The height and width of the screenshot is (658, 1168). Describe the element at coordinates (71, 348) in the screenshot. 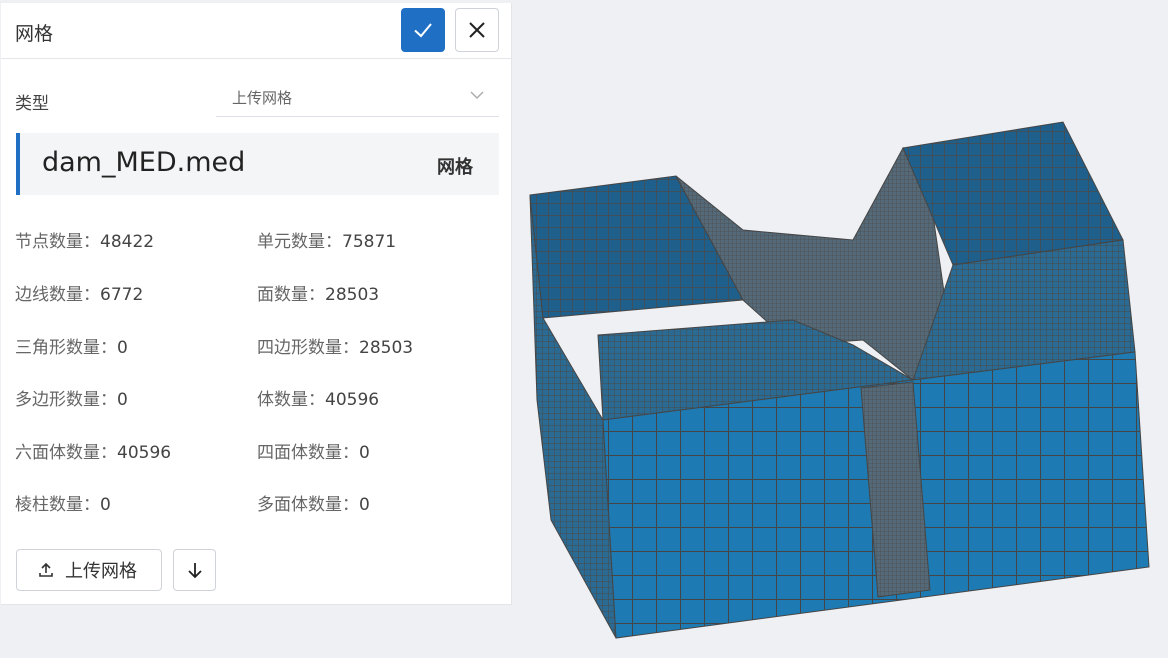

I see `stat-triangle-count: 三角形数量：0` at that location.